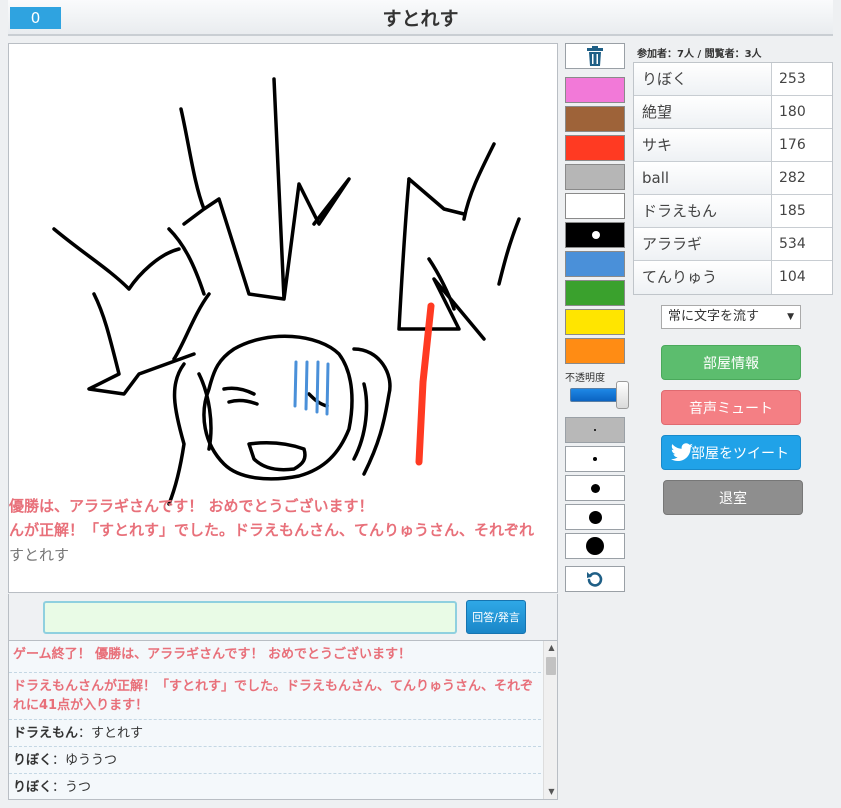 This screenshot has width=841, height=808. I want to click on color-swatch-orange, so click(595, 351).